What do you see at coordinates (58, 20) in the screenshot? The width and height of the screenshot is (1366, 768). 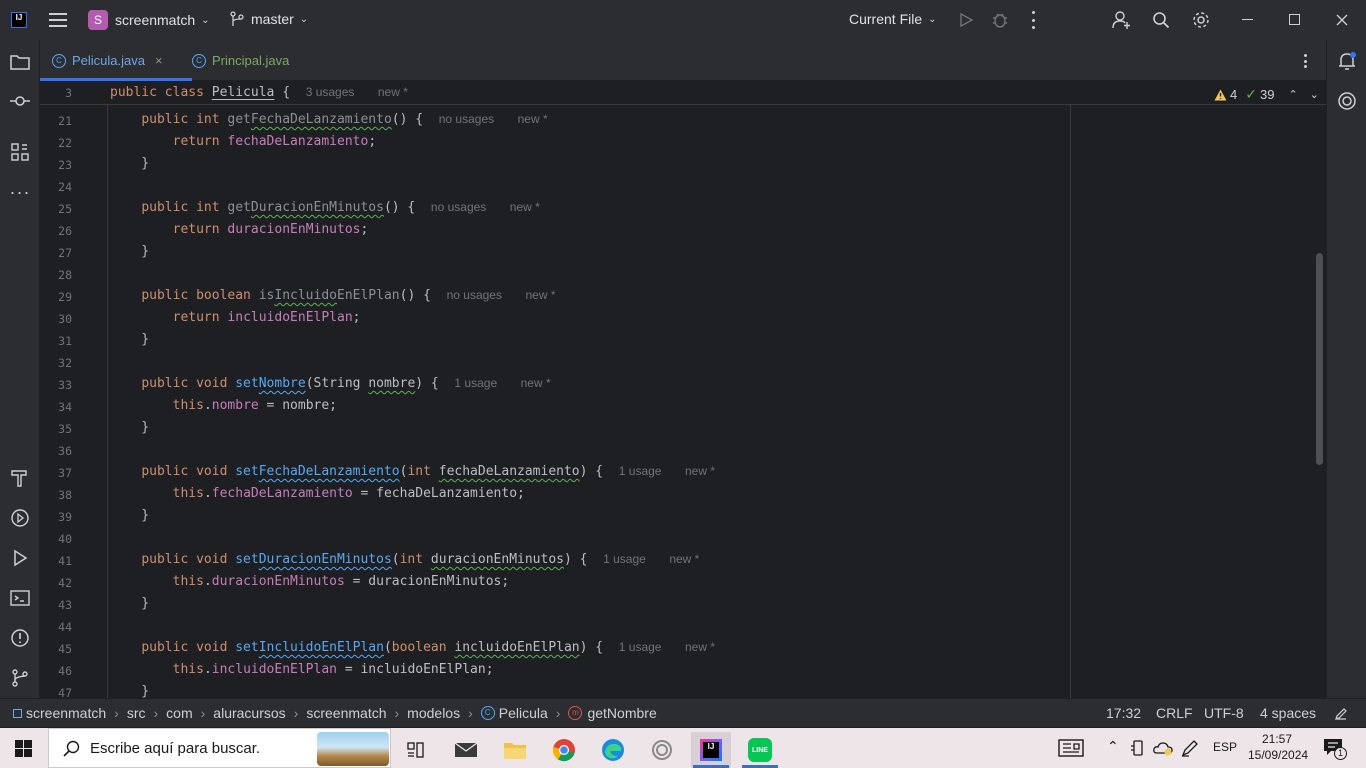 I see `main-menu-icon` at bounding box center [58, 20].